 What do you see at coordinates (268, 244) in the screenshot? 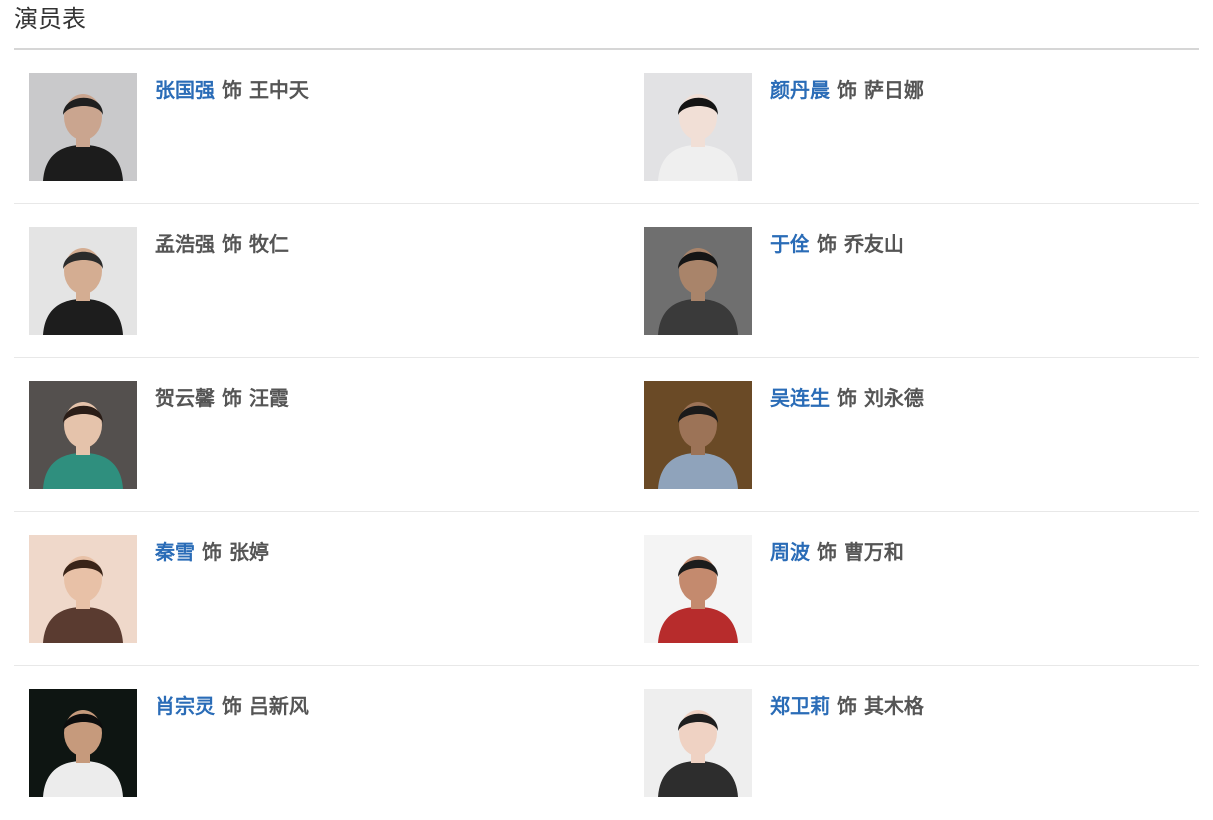
I see `role-name: 牧仁` at bounding box center [268, 244].